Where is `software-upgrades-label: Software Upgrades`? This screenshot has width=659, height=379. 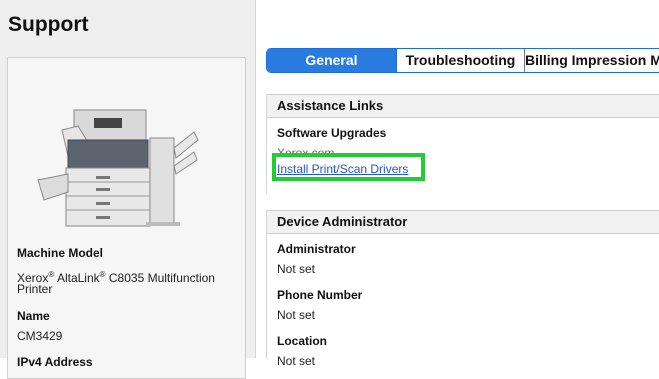 software-upgrades-label: Software Upgrades is located at coordinates (332, 133).